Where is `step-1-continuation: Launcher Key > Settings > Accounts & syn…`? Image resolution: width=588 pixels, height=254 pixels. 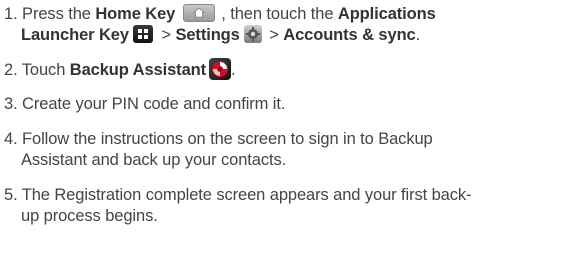
step-1-continuation: Launcher Key > Settings > Accounts & syn… is located at coordinates (294, 35).